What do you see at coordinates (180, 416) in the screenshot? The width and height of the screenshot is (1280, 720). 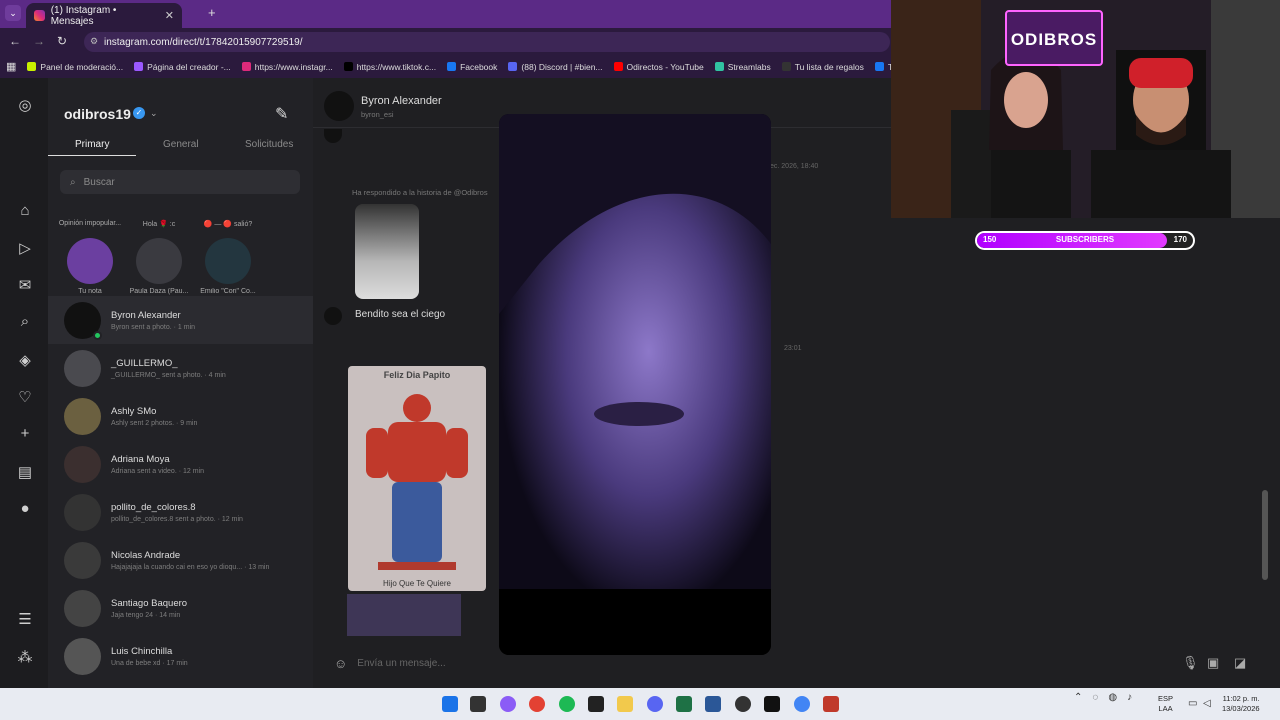 I see `conversation-item: Ashly SMo Ashly sent 2 photos. · 9 min` at bounding box center [180, 416].